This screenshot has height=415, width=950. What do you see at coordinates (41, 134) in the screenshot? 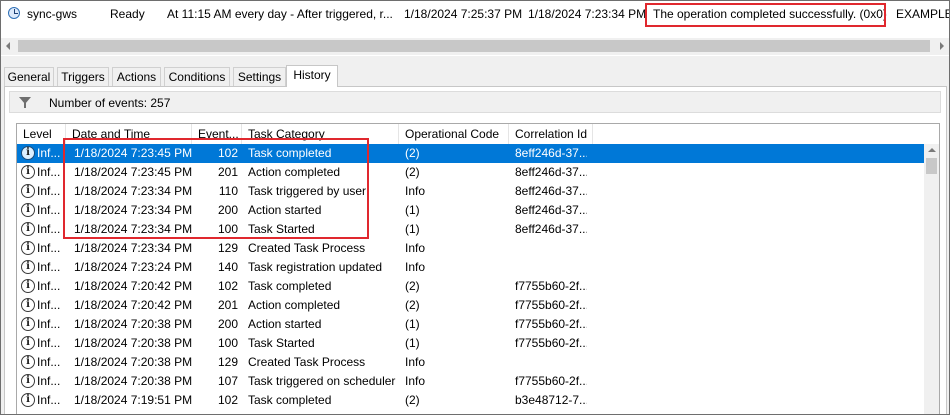
I see `column-header-level: Level` at bounding box center [41, 134].